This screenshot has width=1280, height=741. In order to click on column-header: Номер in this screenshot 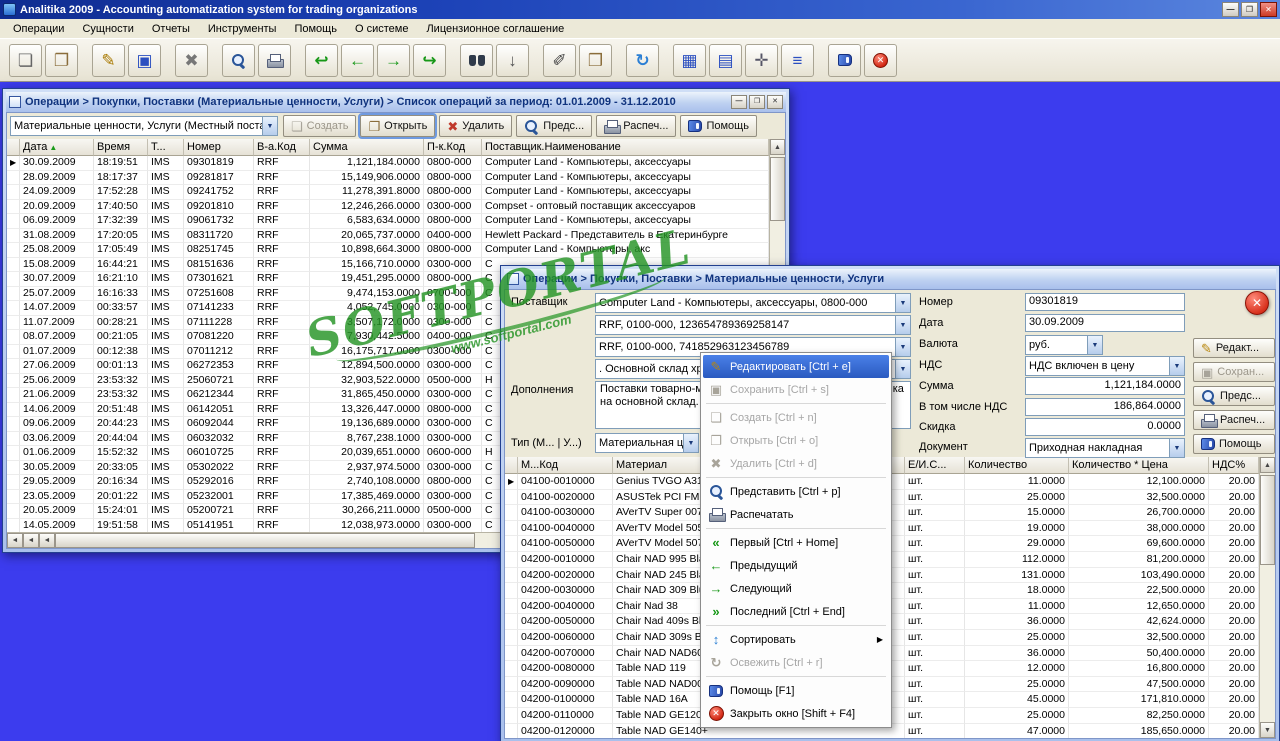, I will do `click(219, 147)`.